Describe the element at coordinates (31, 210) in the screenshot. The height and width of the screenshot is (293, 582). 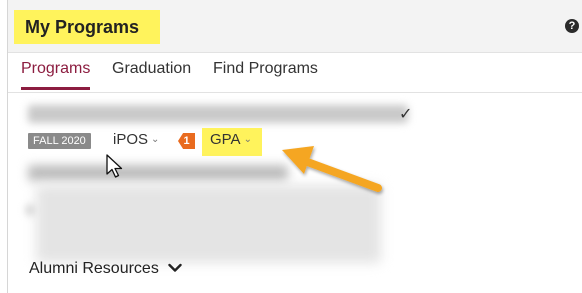
I see `redacted-marker` at that location.